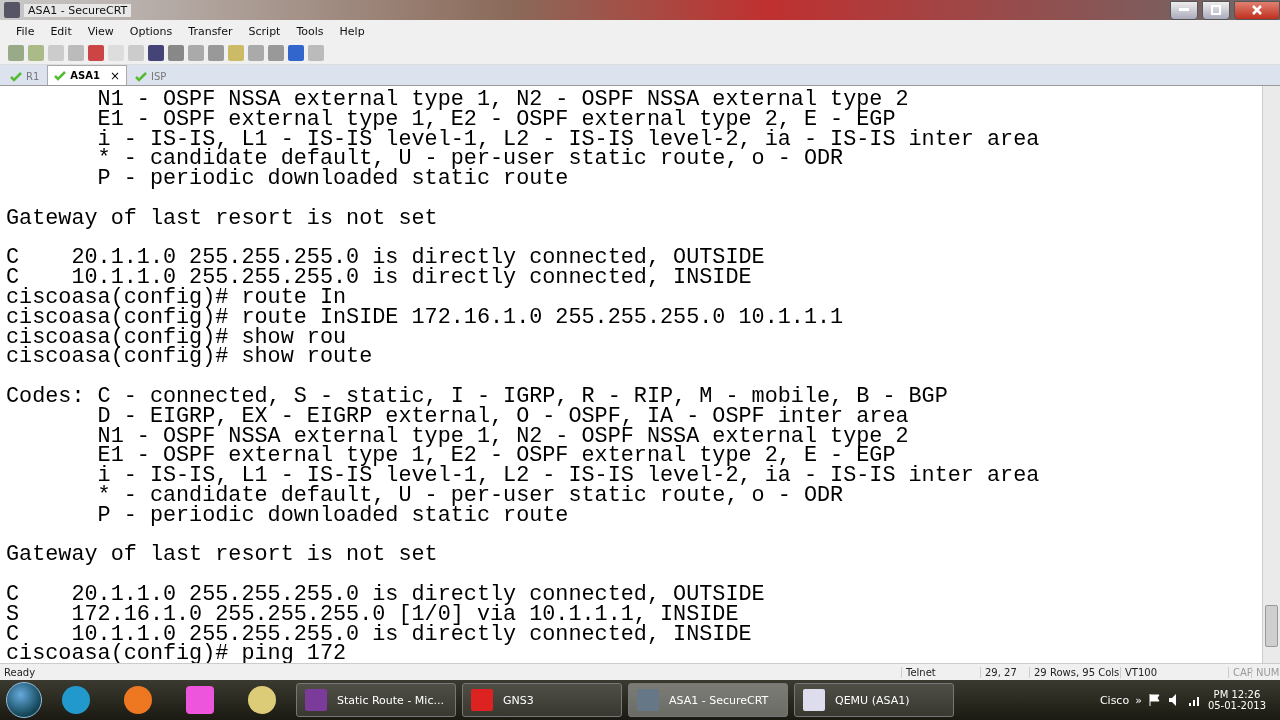 The width and height of the screenshot is (1280, 720). I want to click on cursor-position: 29, 27, so click(1004, 672).